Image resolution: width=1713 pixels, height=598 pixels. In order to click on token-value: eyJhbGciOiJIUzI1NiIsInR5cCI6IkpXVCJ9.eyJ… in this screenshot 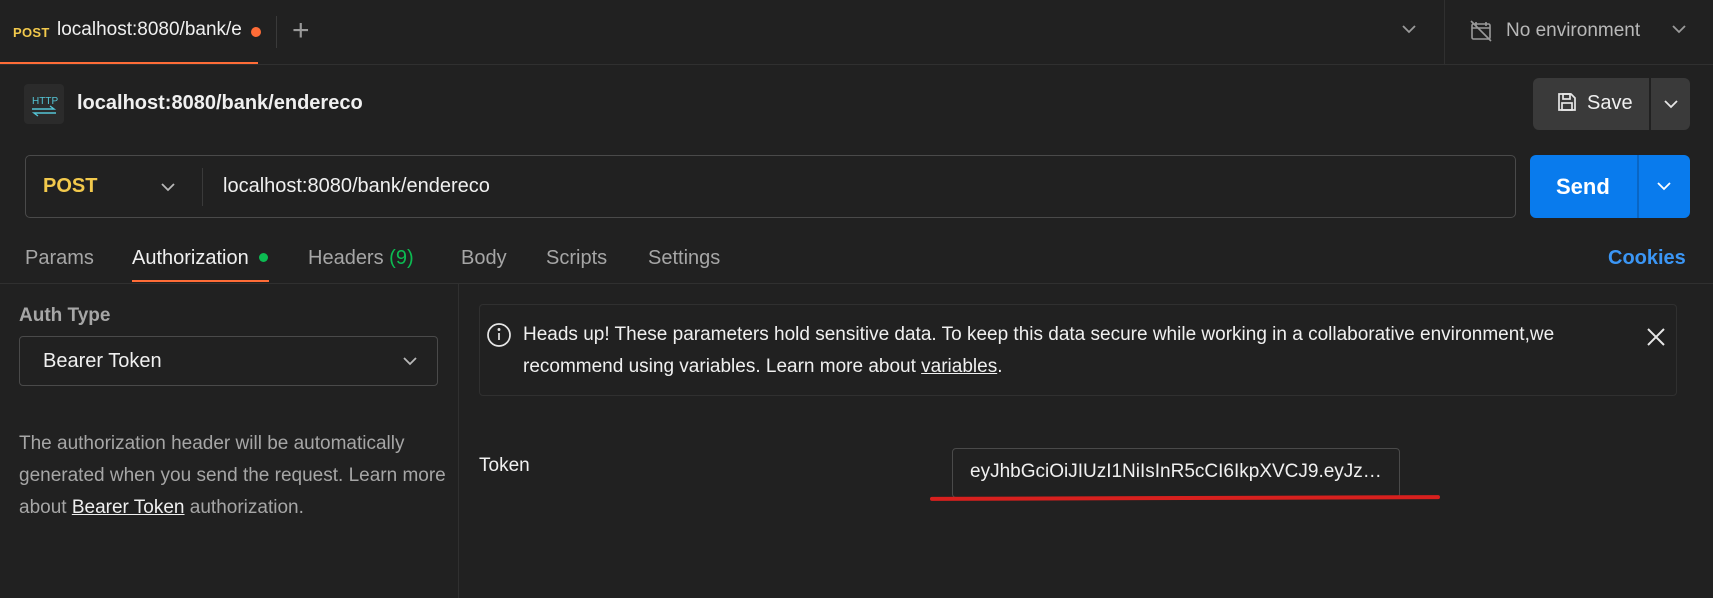, I will do `click(1177, 471)`.